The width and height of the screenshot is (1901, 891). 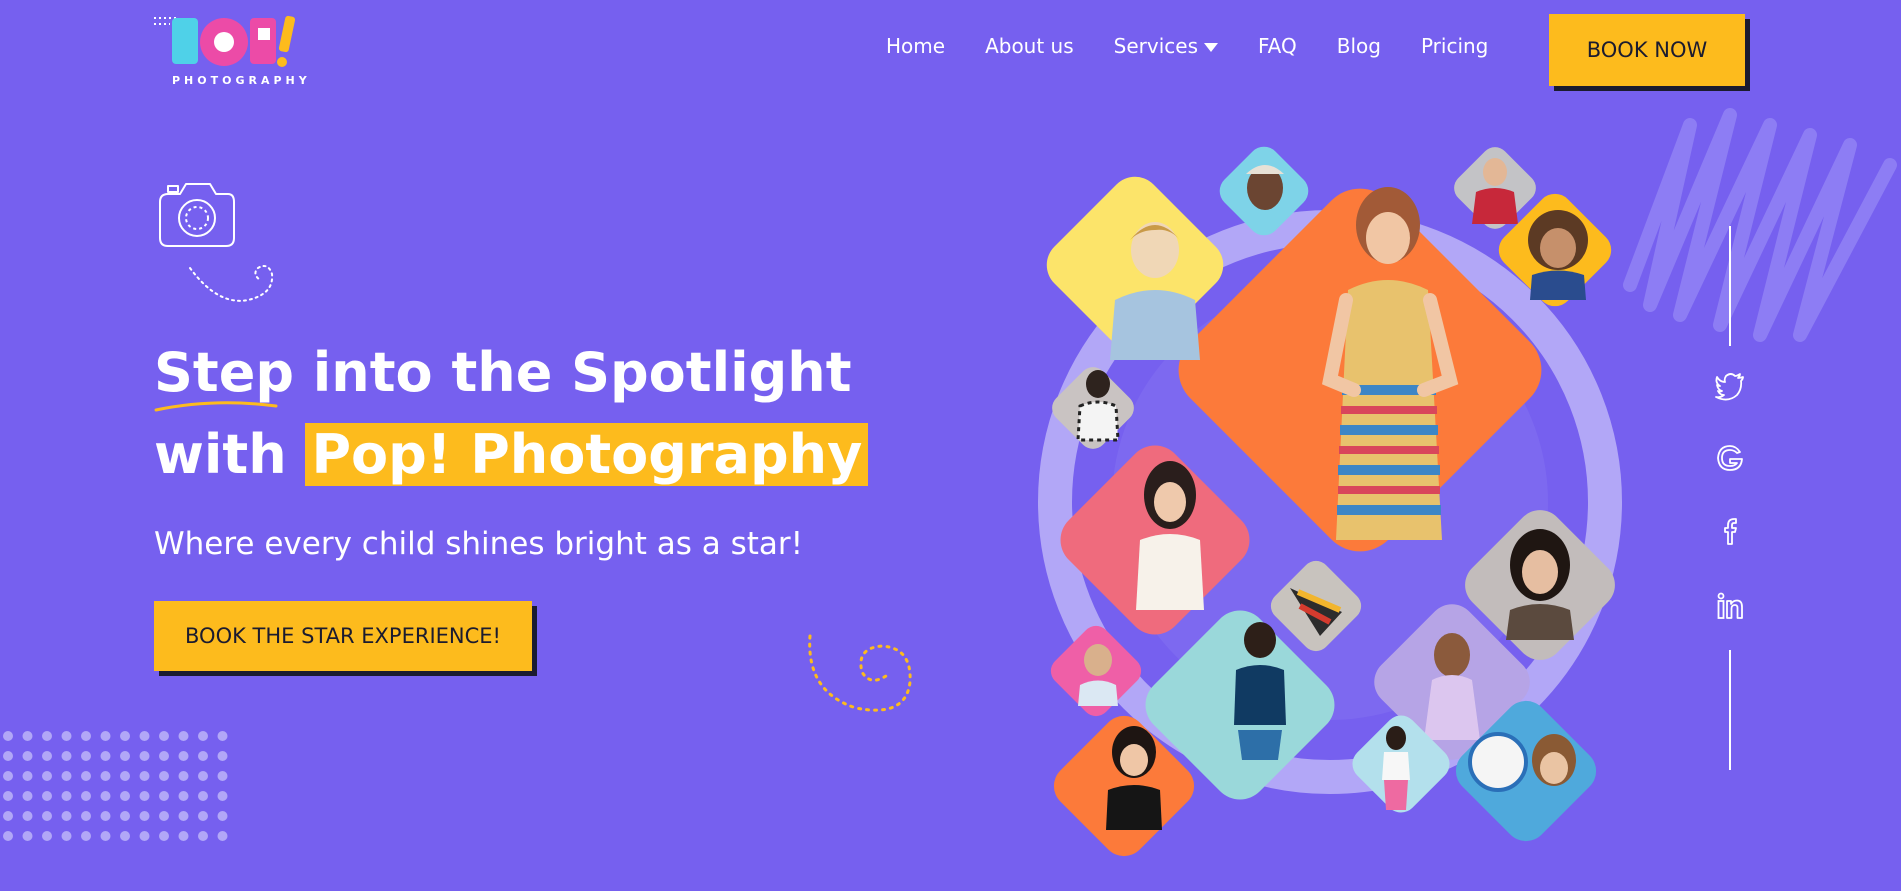 What do you see at coordinates (1730, 458) in the screenshot?
I see `google-icon` at bounding box center [1730, 458].